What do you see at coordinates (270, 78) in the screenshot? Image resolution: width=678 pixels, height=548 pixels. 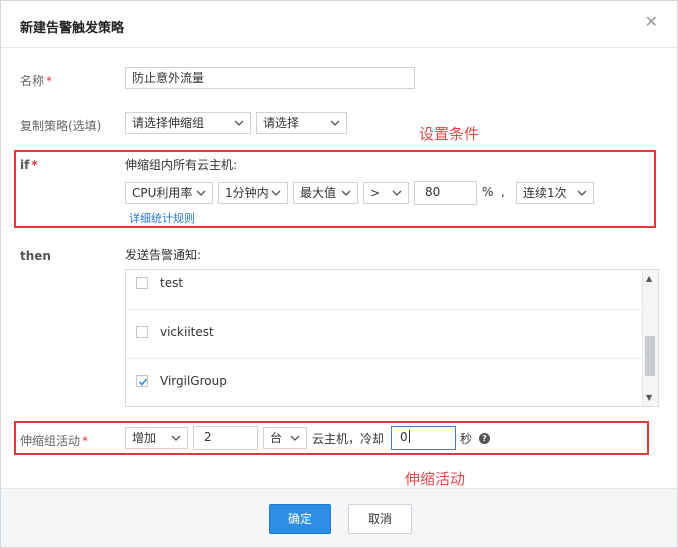 I see `name-input: 防止意外流量` at bounding box center [270, 78].